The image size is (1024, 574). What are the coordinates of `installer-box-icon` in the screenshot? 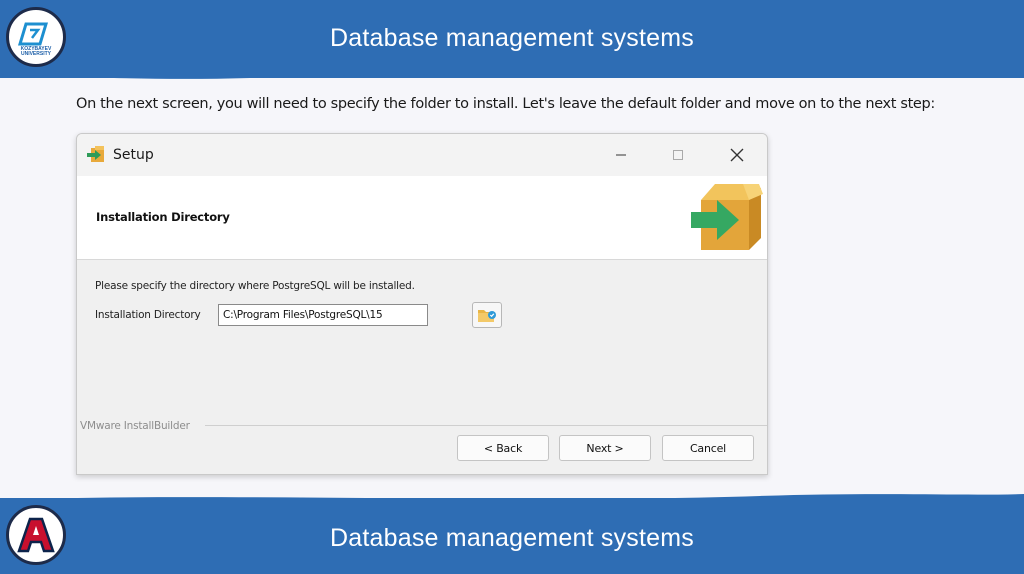 It's located at (727, 217).